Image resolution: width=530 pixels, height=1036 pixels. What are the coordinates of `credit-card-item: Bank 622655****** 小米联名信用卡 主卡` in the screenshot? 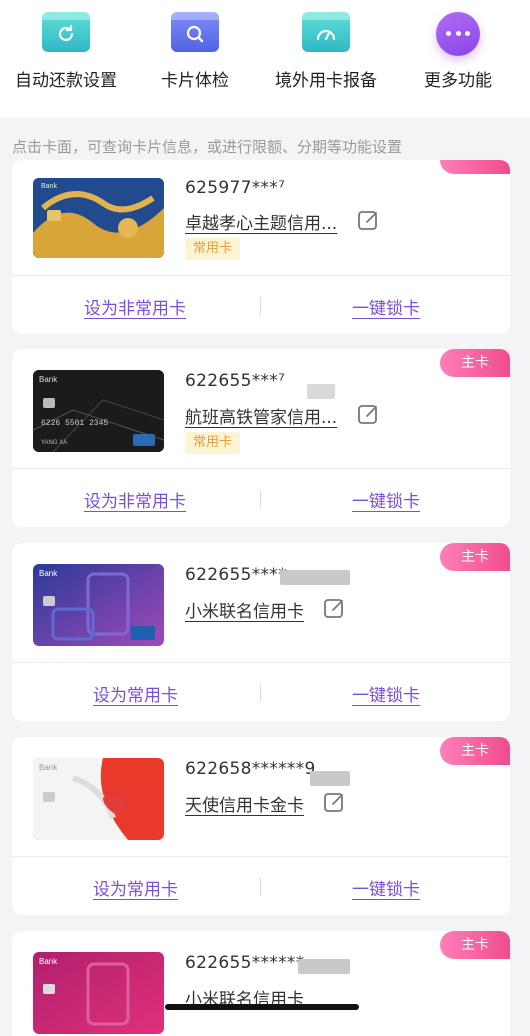 It's located at (261, 983).